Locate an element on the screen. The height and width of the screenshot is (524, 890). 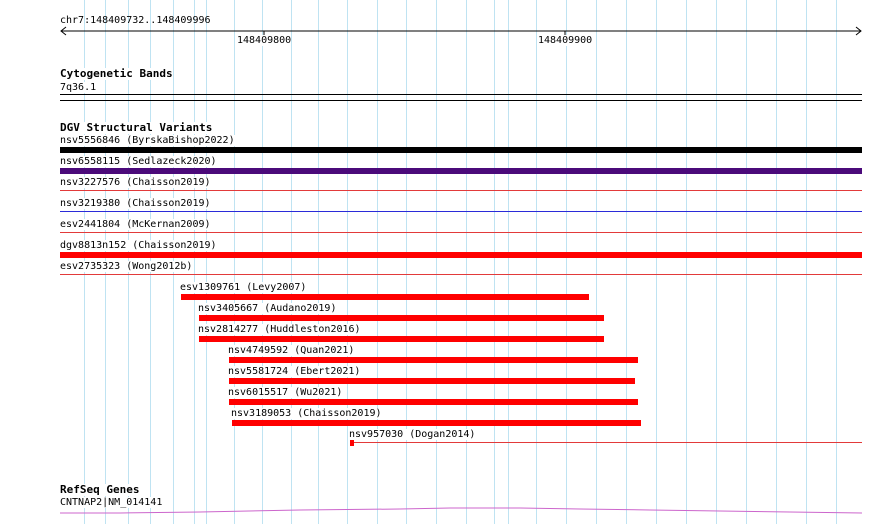
feature-label: nsv5581724 (Ebert2021) is located at coordinates (294, 371).